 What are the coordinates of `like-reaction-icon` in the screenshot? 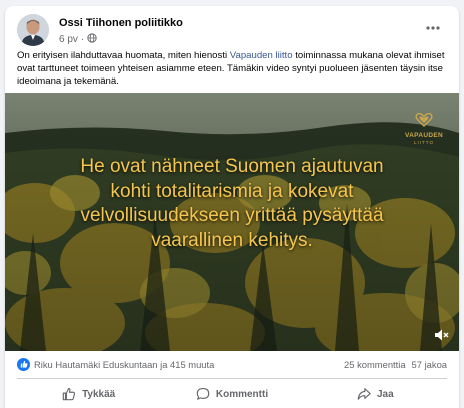 It's located at (23, 364).